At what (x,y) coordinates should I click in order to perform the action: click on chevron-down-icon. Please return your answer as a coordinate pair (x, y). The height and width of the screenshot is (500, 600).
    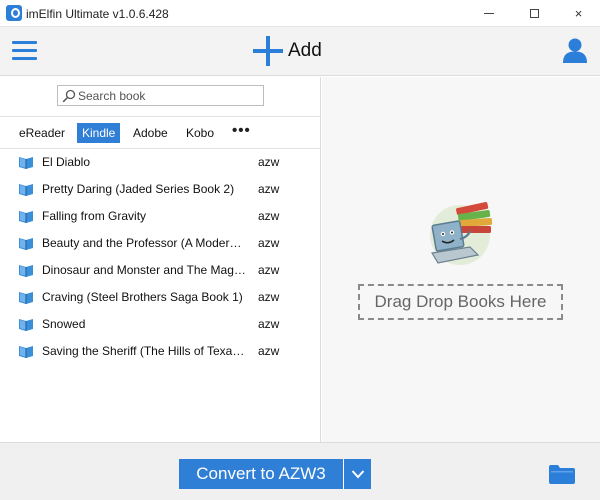
    Looking at the image, I should click on (357, 474).